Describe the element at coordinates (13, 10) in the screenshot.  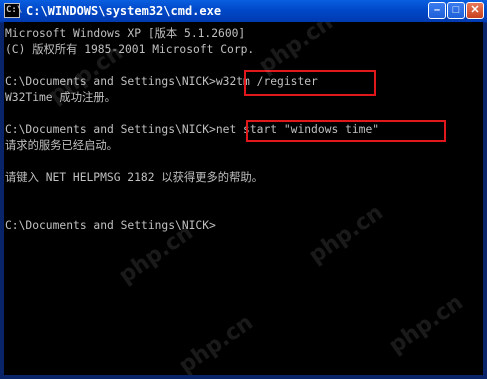
I see `cmd-app-icon: C:\` at that location.